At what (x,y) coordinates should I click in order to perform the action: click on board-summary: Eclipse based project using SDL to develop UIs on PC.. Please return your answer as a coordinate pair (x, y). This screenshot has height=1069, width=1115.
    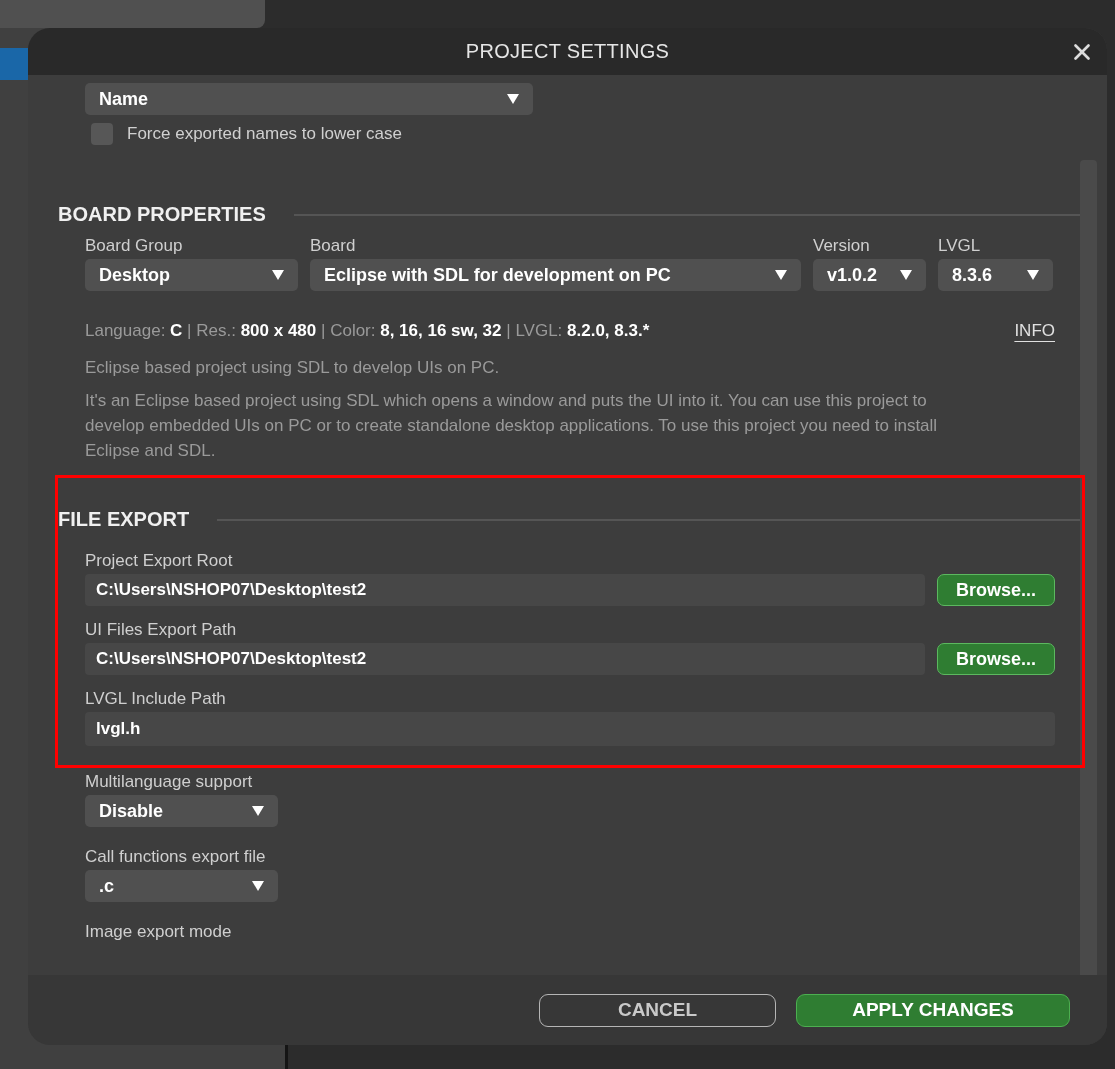
    Looking at the image, I should click on (293, 368).